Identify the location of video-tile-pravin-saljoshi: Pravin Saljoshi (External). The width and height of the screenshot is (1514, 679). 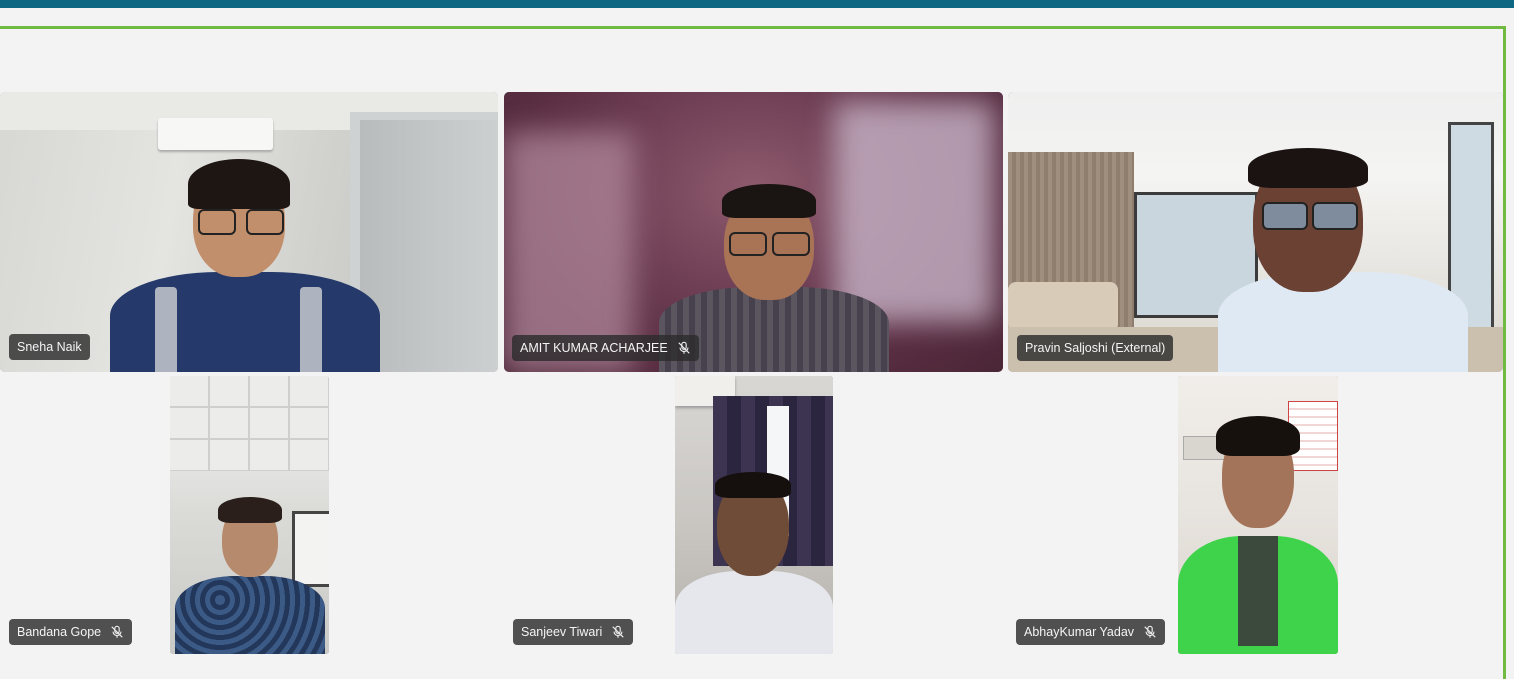
(1255, 232).